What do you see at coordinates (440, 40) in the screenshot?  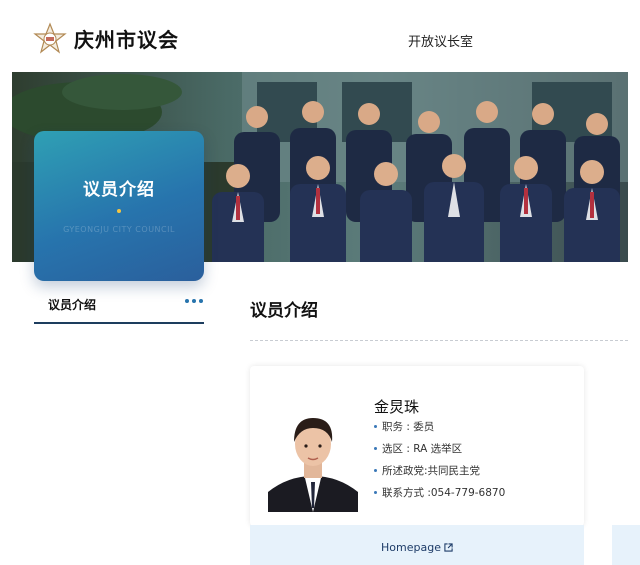 I see `open-chairman-room-link: 开放议长室` at bounding box center [440, 40].